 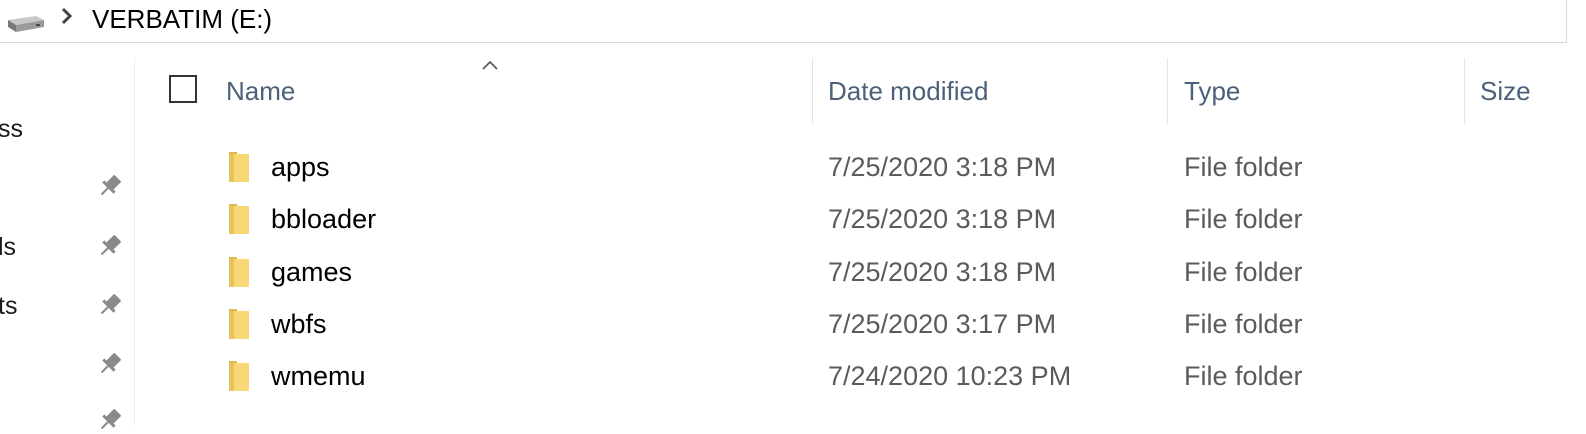 I want to click on file-name: wmemu, so click(x=318, y=376).